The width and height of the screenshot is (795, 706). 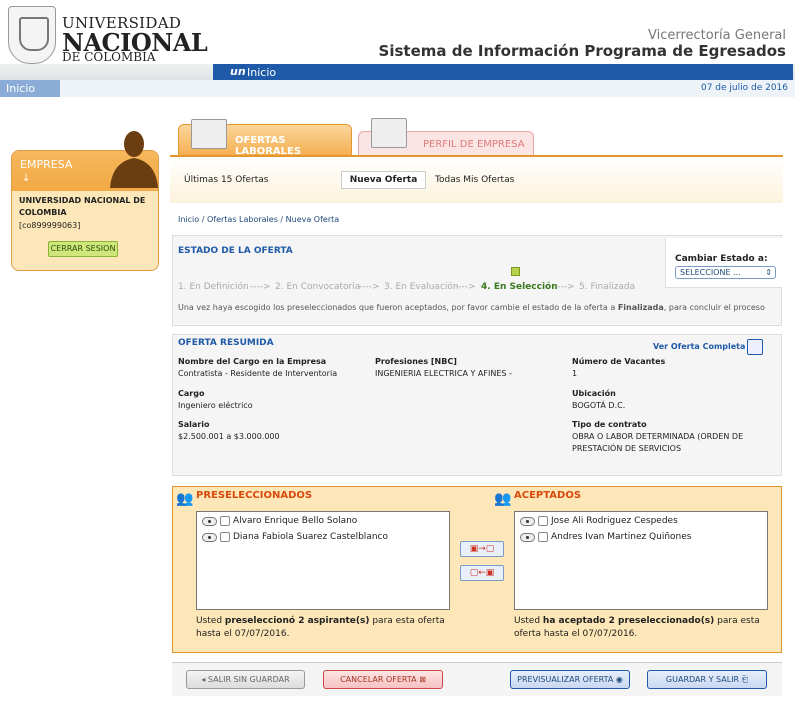 What do you see at coordinates (421, 287) in the screenshot?
I see `step-3: 3. En Evaluación` at bounding box center [421, 287].